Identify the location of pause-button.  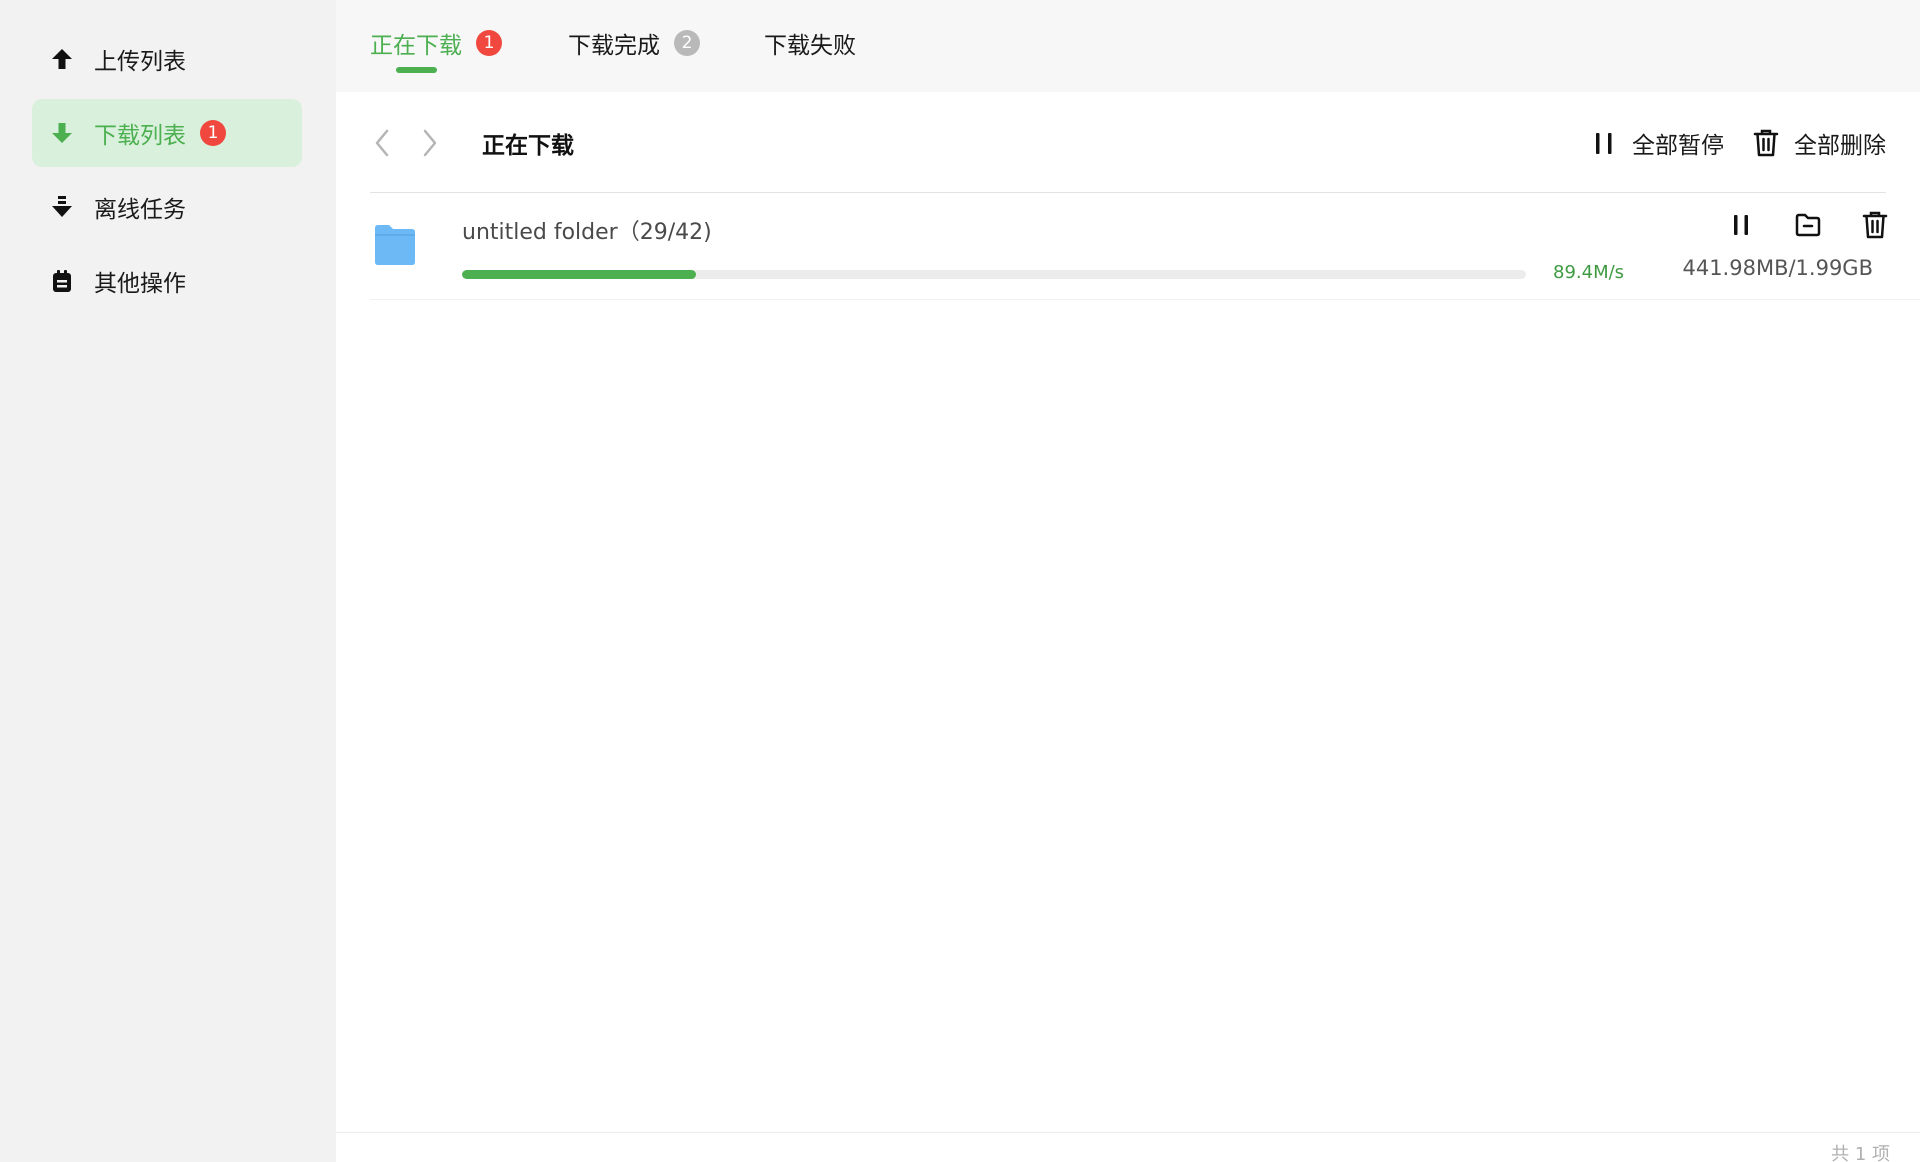
(1741, 225).